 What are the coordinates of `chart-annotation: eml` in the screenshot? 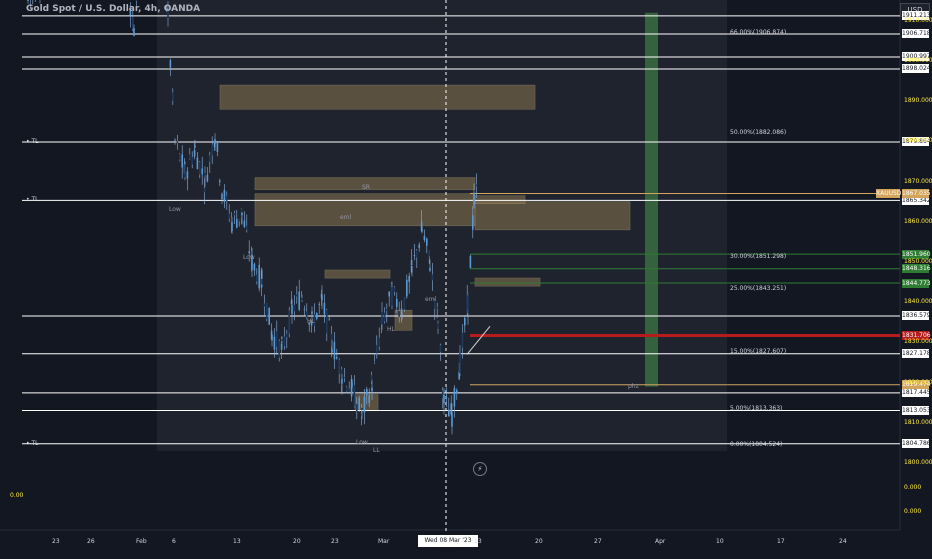 It's located at (346, 217).